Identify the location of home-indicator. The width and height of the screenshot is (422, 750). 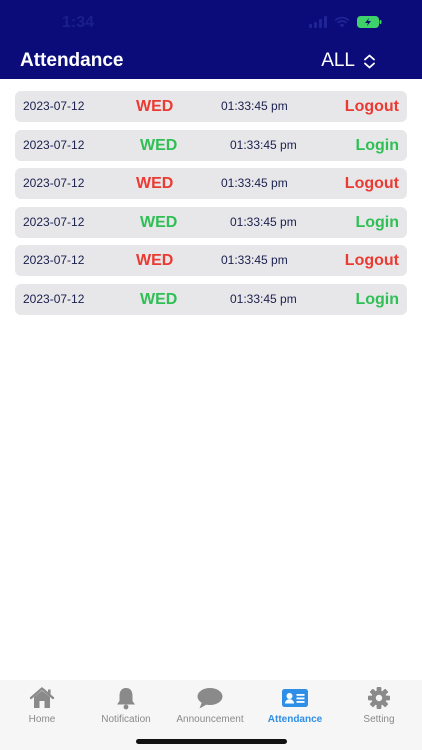
(211, 741).